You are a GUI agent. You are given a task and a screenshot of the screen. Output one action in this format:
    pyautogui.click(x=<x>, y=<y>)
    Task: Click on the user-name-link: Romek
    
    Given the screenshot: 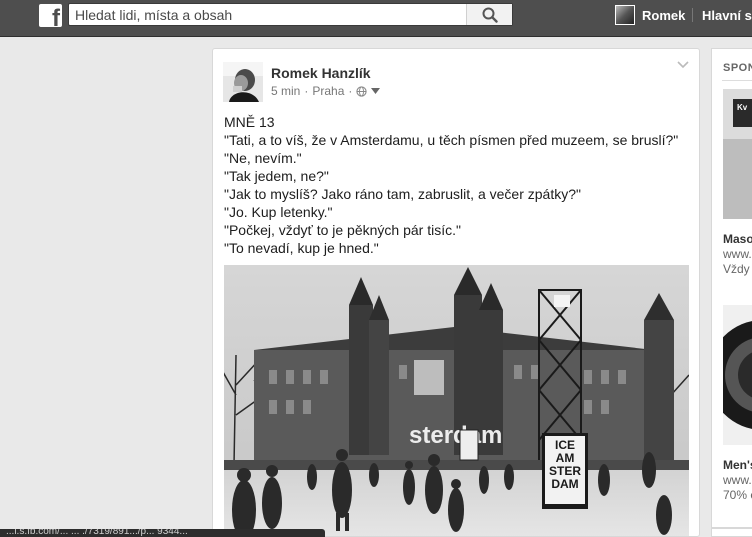 What is the action you would take?
    pyautogui.click(x=663, y=15)
    